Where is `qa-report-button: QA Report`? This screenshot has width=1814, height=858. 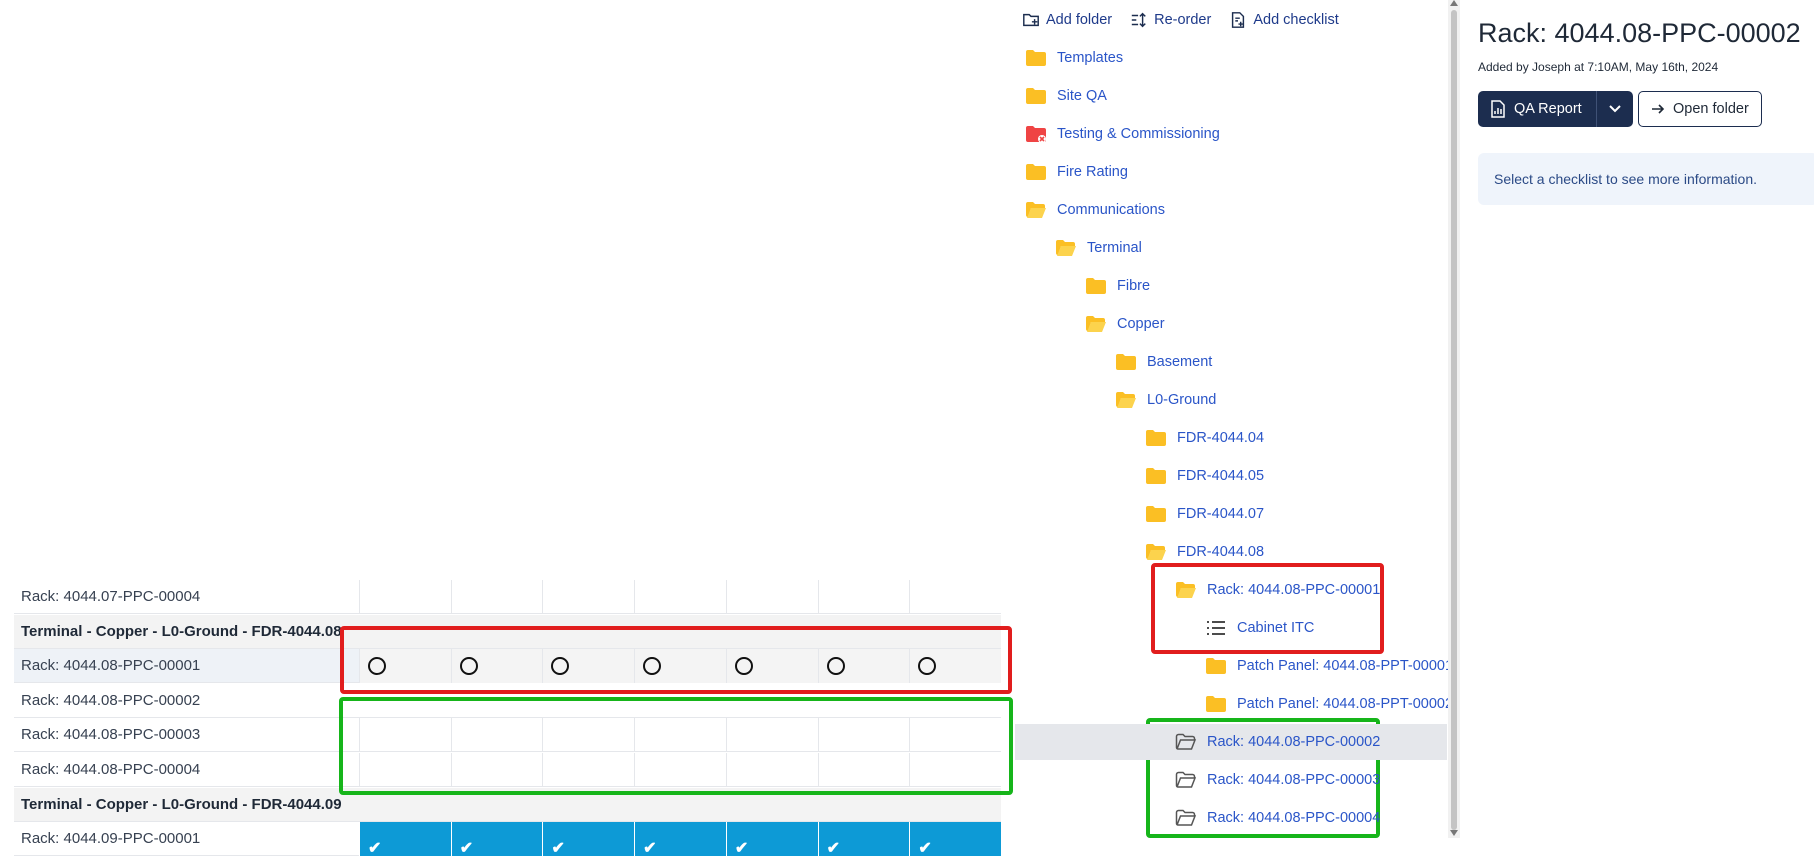
qa-report-button: QA Report is located at coordinates (1537, 109).